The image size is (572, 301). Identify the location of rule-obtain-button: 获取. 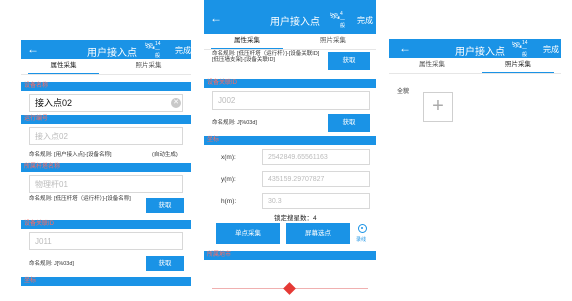
(349, 61).